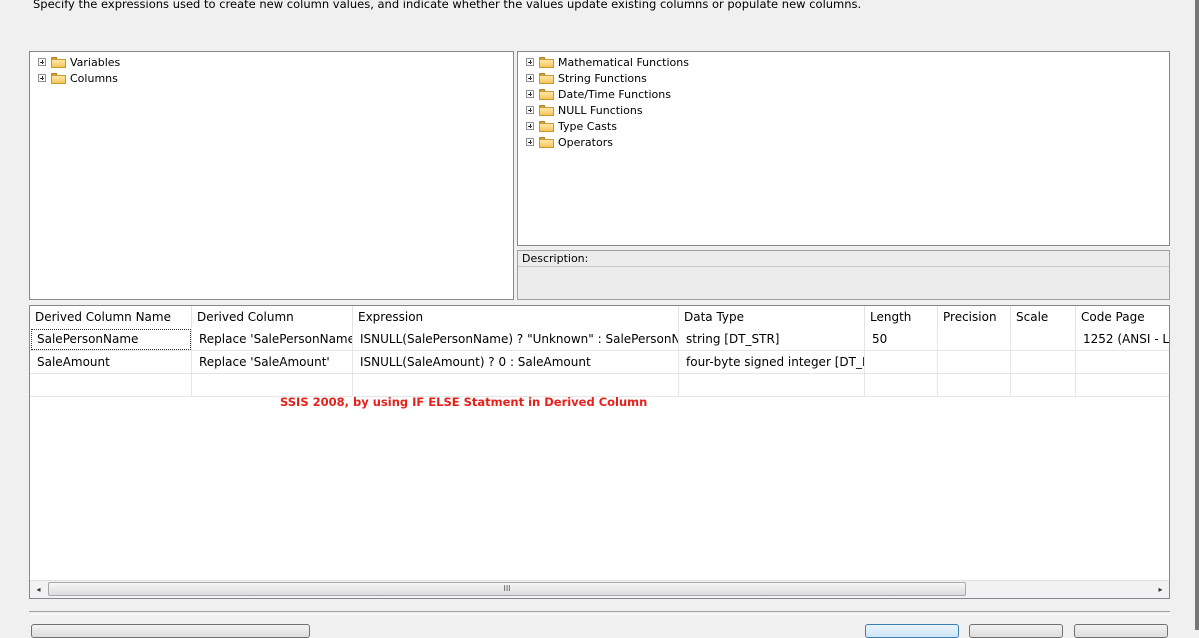  What do you see at coordinates (772, 362) in the screenshot?
I see `cell-data-type: four-byte signed integer [DT_I4]` at bounding box center [772, 362].